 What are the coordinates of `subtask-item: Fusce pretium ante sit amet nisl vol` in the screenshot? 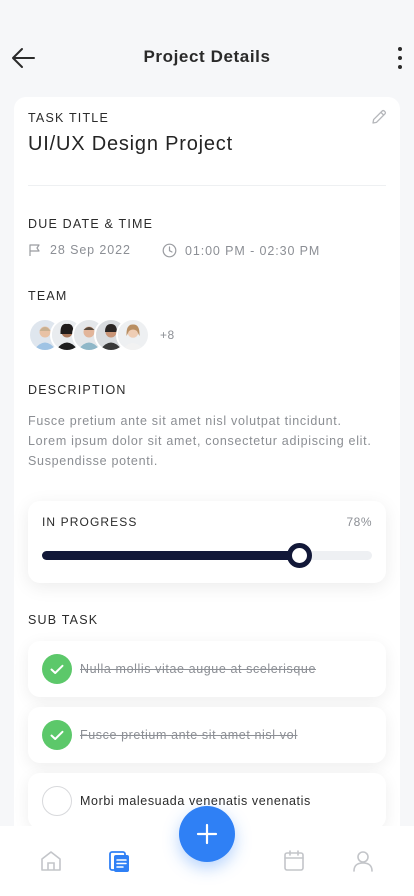 It's located at (207, 735).